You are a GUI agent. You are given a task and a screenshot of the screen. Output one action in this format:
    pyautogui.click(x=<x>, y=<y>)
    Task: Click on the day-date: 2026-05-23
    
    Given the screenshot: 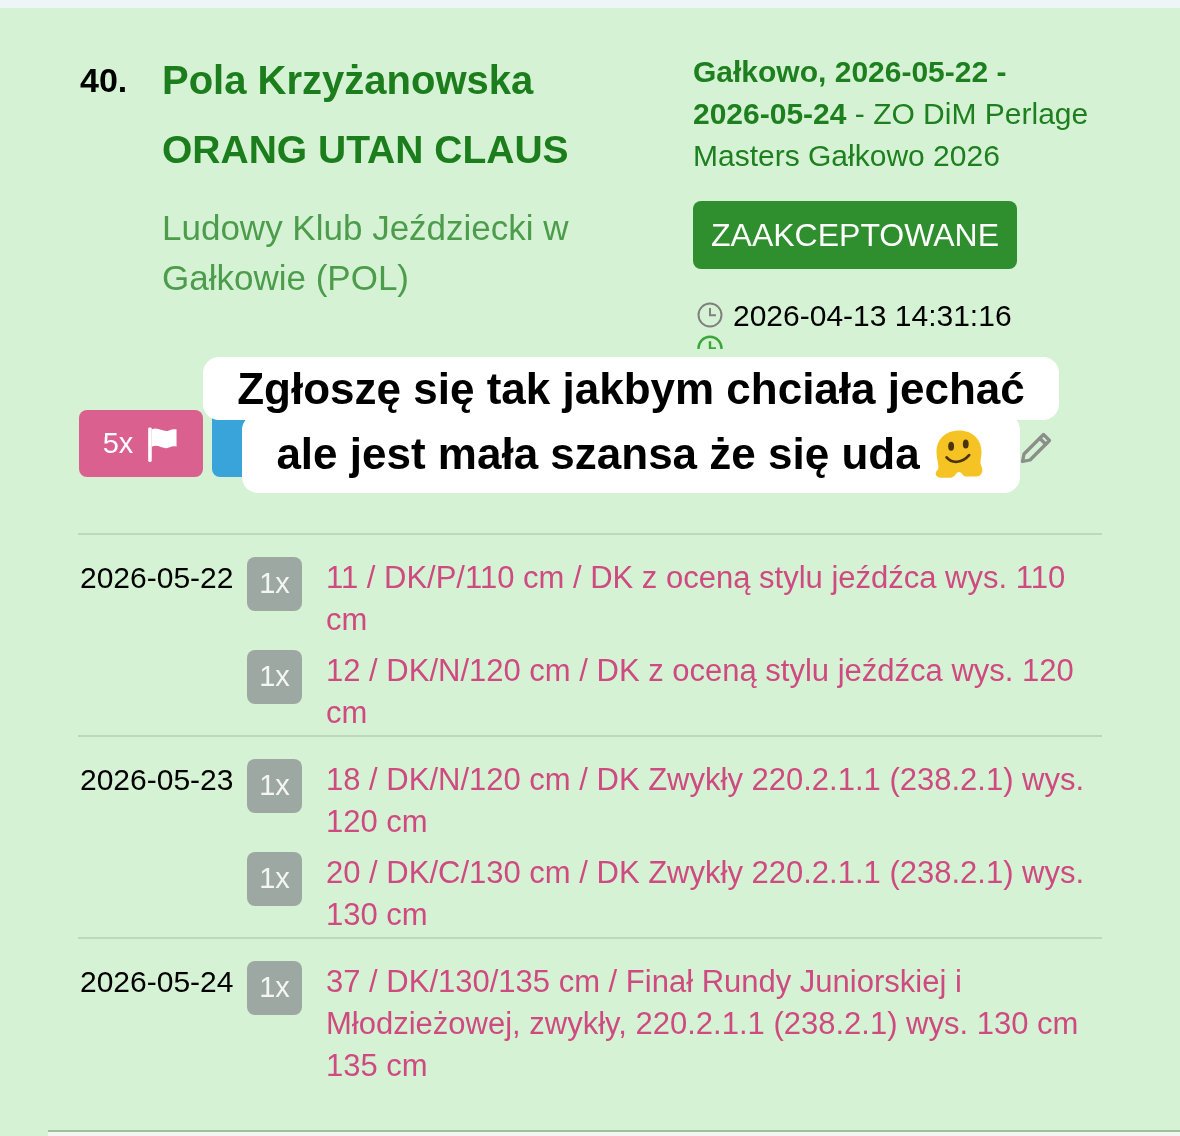 What is the action you would take?
    pyautogui.click(x=157, y=779)
    